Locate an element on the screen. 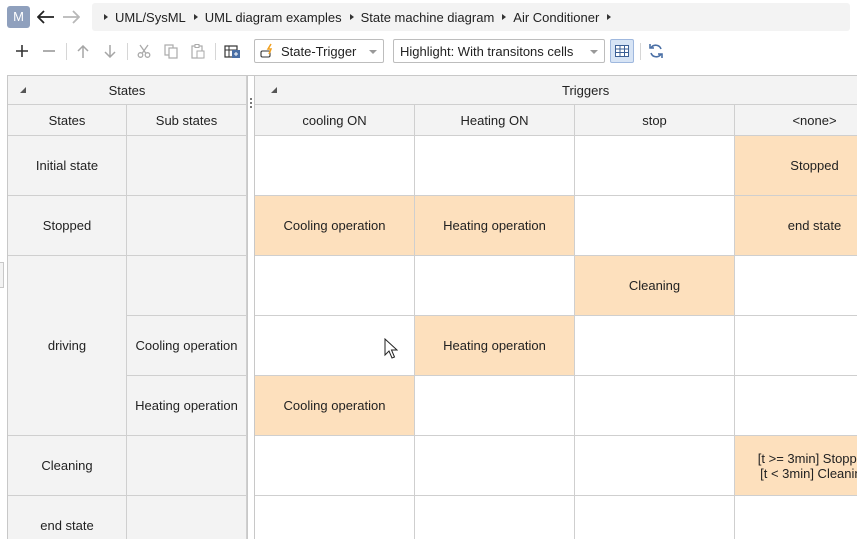 The image size is (857, 539). scissors-icon is located at coordinates (144, 51).